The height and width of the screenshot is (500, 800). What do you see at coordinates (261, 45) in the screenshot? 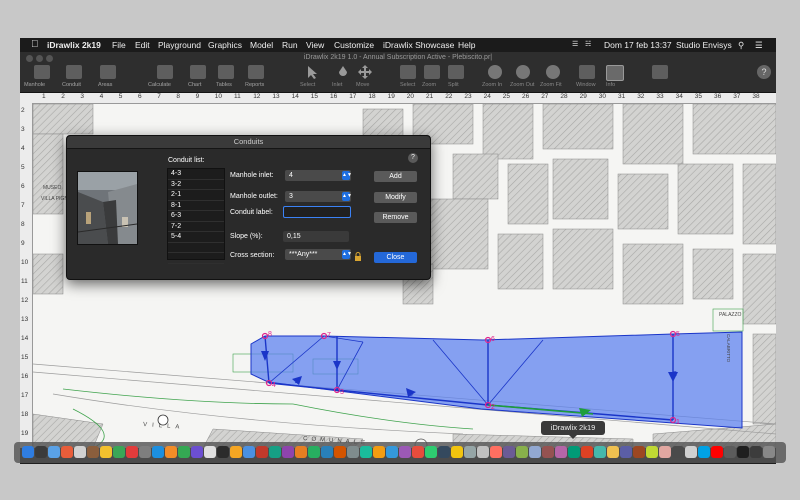
I see `menu-model: Model` at bounding box center [261, 45].